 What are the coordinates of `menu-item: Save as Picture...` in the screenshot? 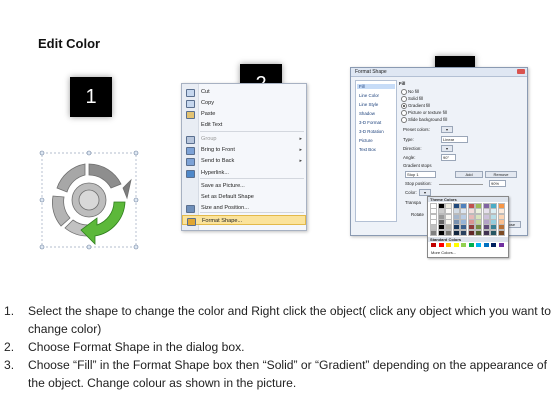 It's located at (244, 186).